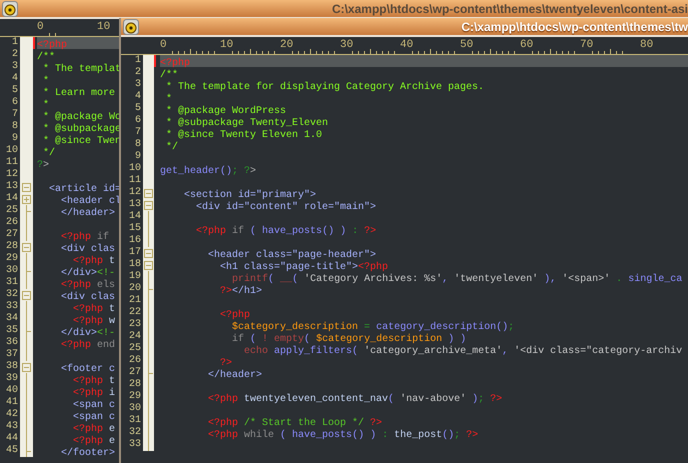 This screenshot has width=688, height=463. I want to click on line-number: 43, so click(12, 427).